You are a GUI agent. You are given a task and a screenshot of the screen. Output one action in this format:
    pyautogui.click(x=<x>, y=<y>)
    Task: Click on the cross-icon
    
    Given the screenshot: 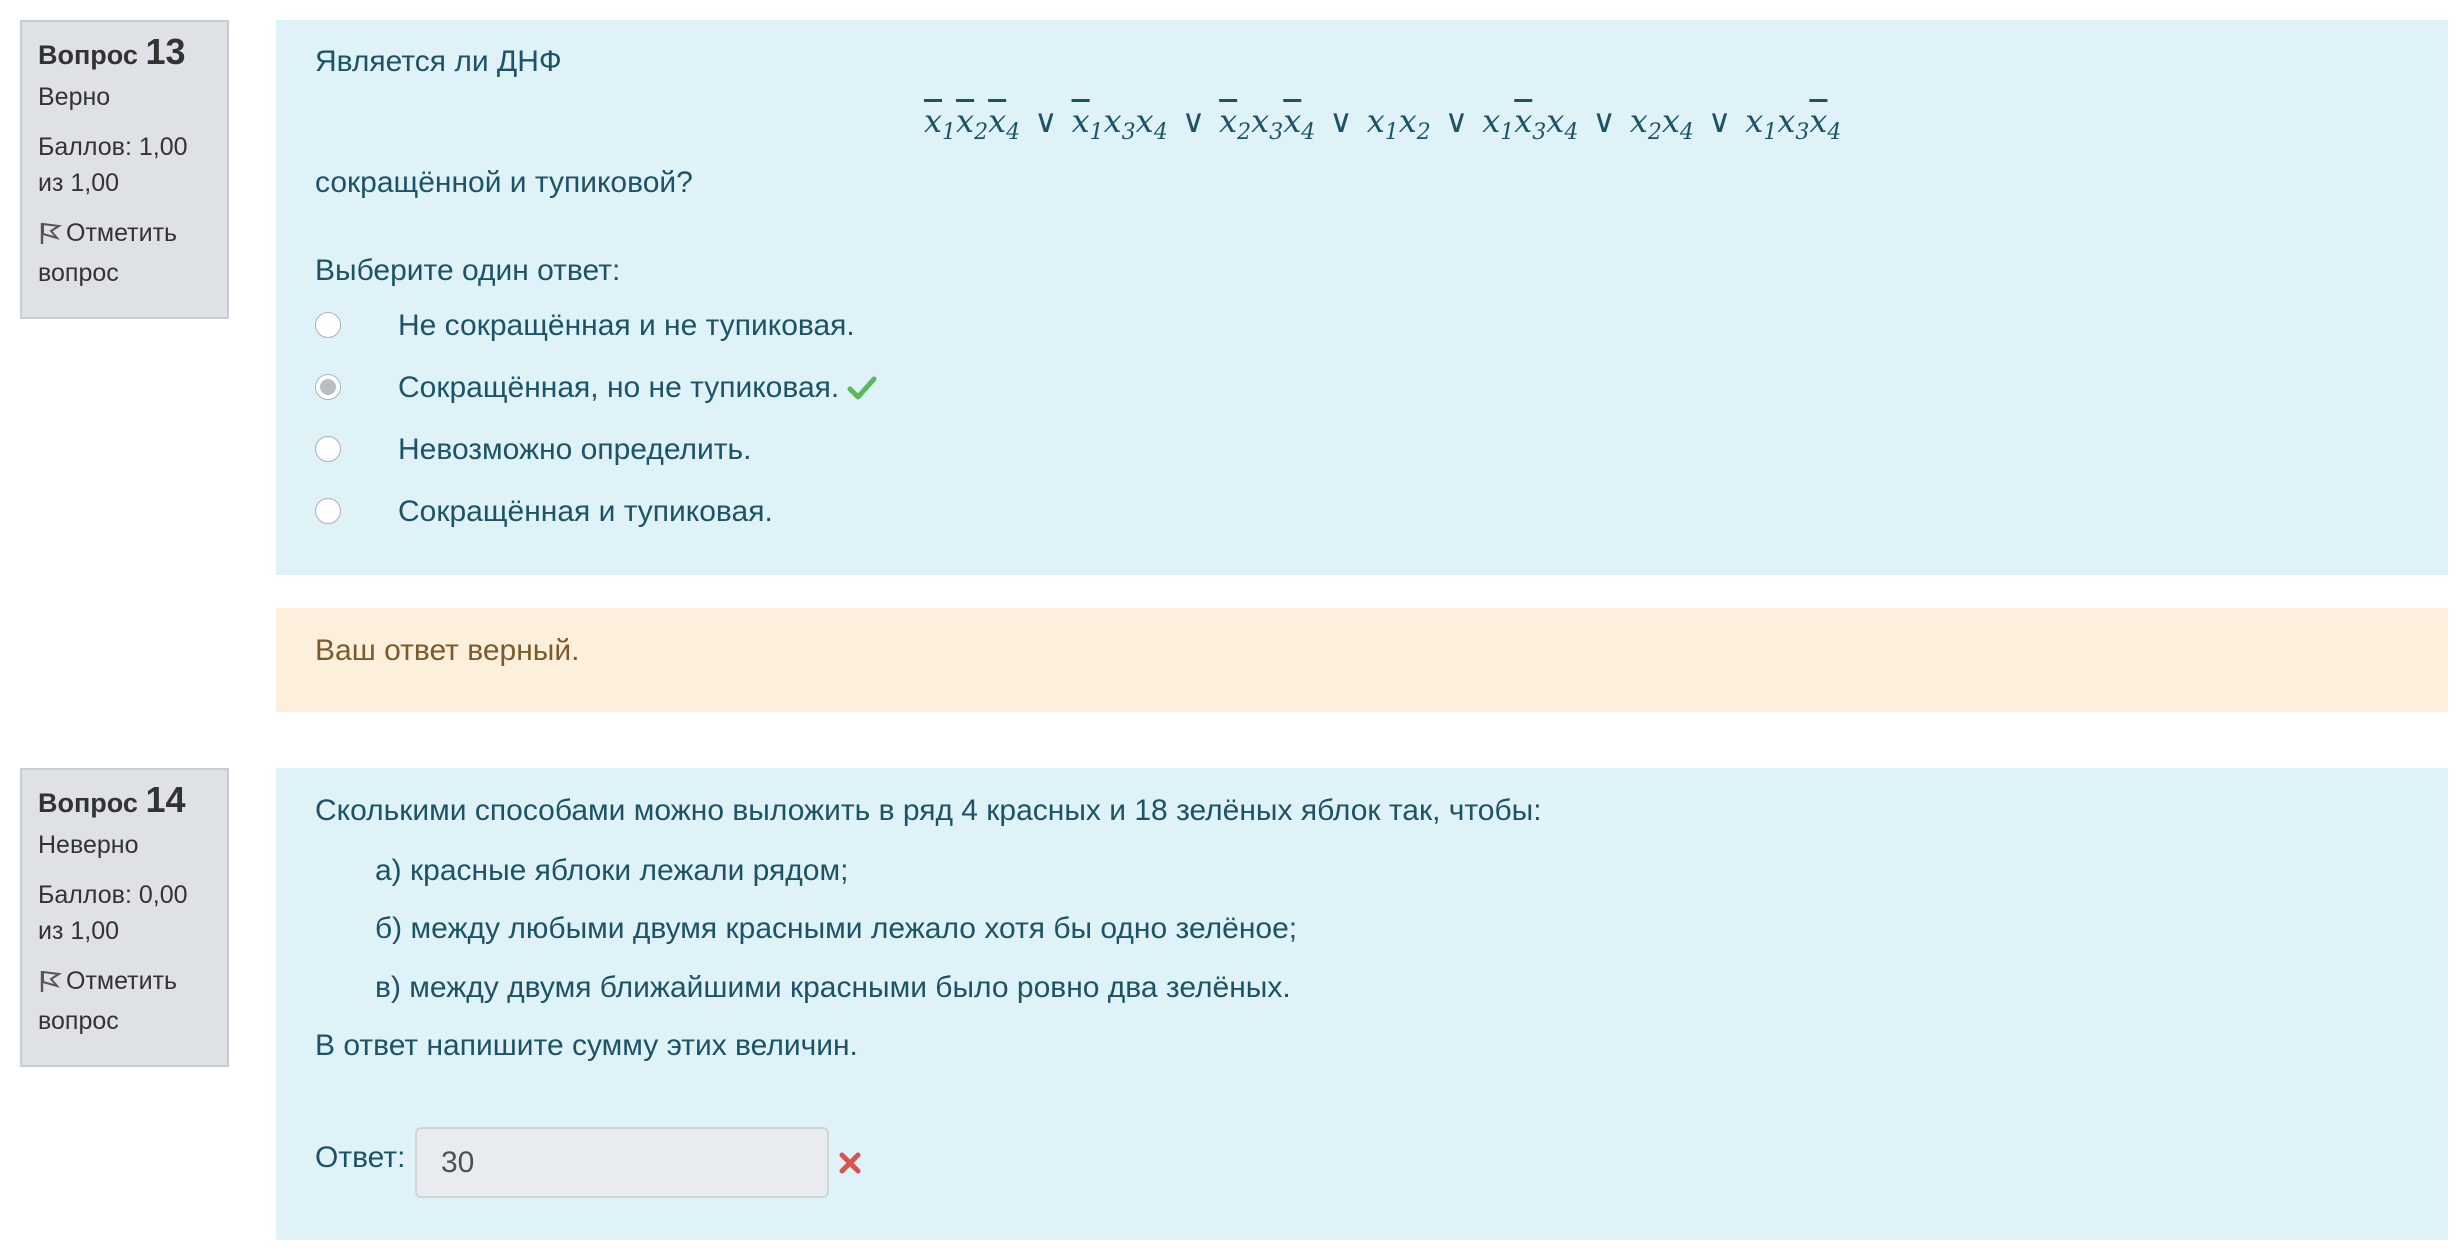 What is the action you would take?
    pyautogui.click(x=850, y=1166)
    